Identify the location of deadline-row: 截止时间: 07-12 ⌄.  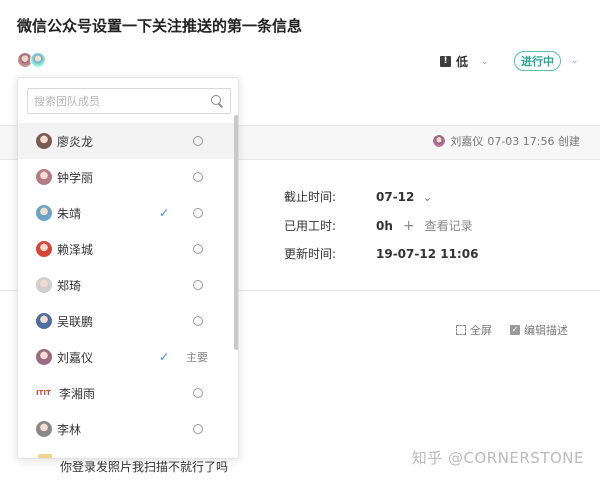
(358, 196).